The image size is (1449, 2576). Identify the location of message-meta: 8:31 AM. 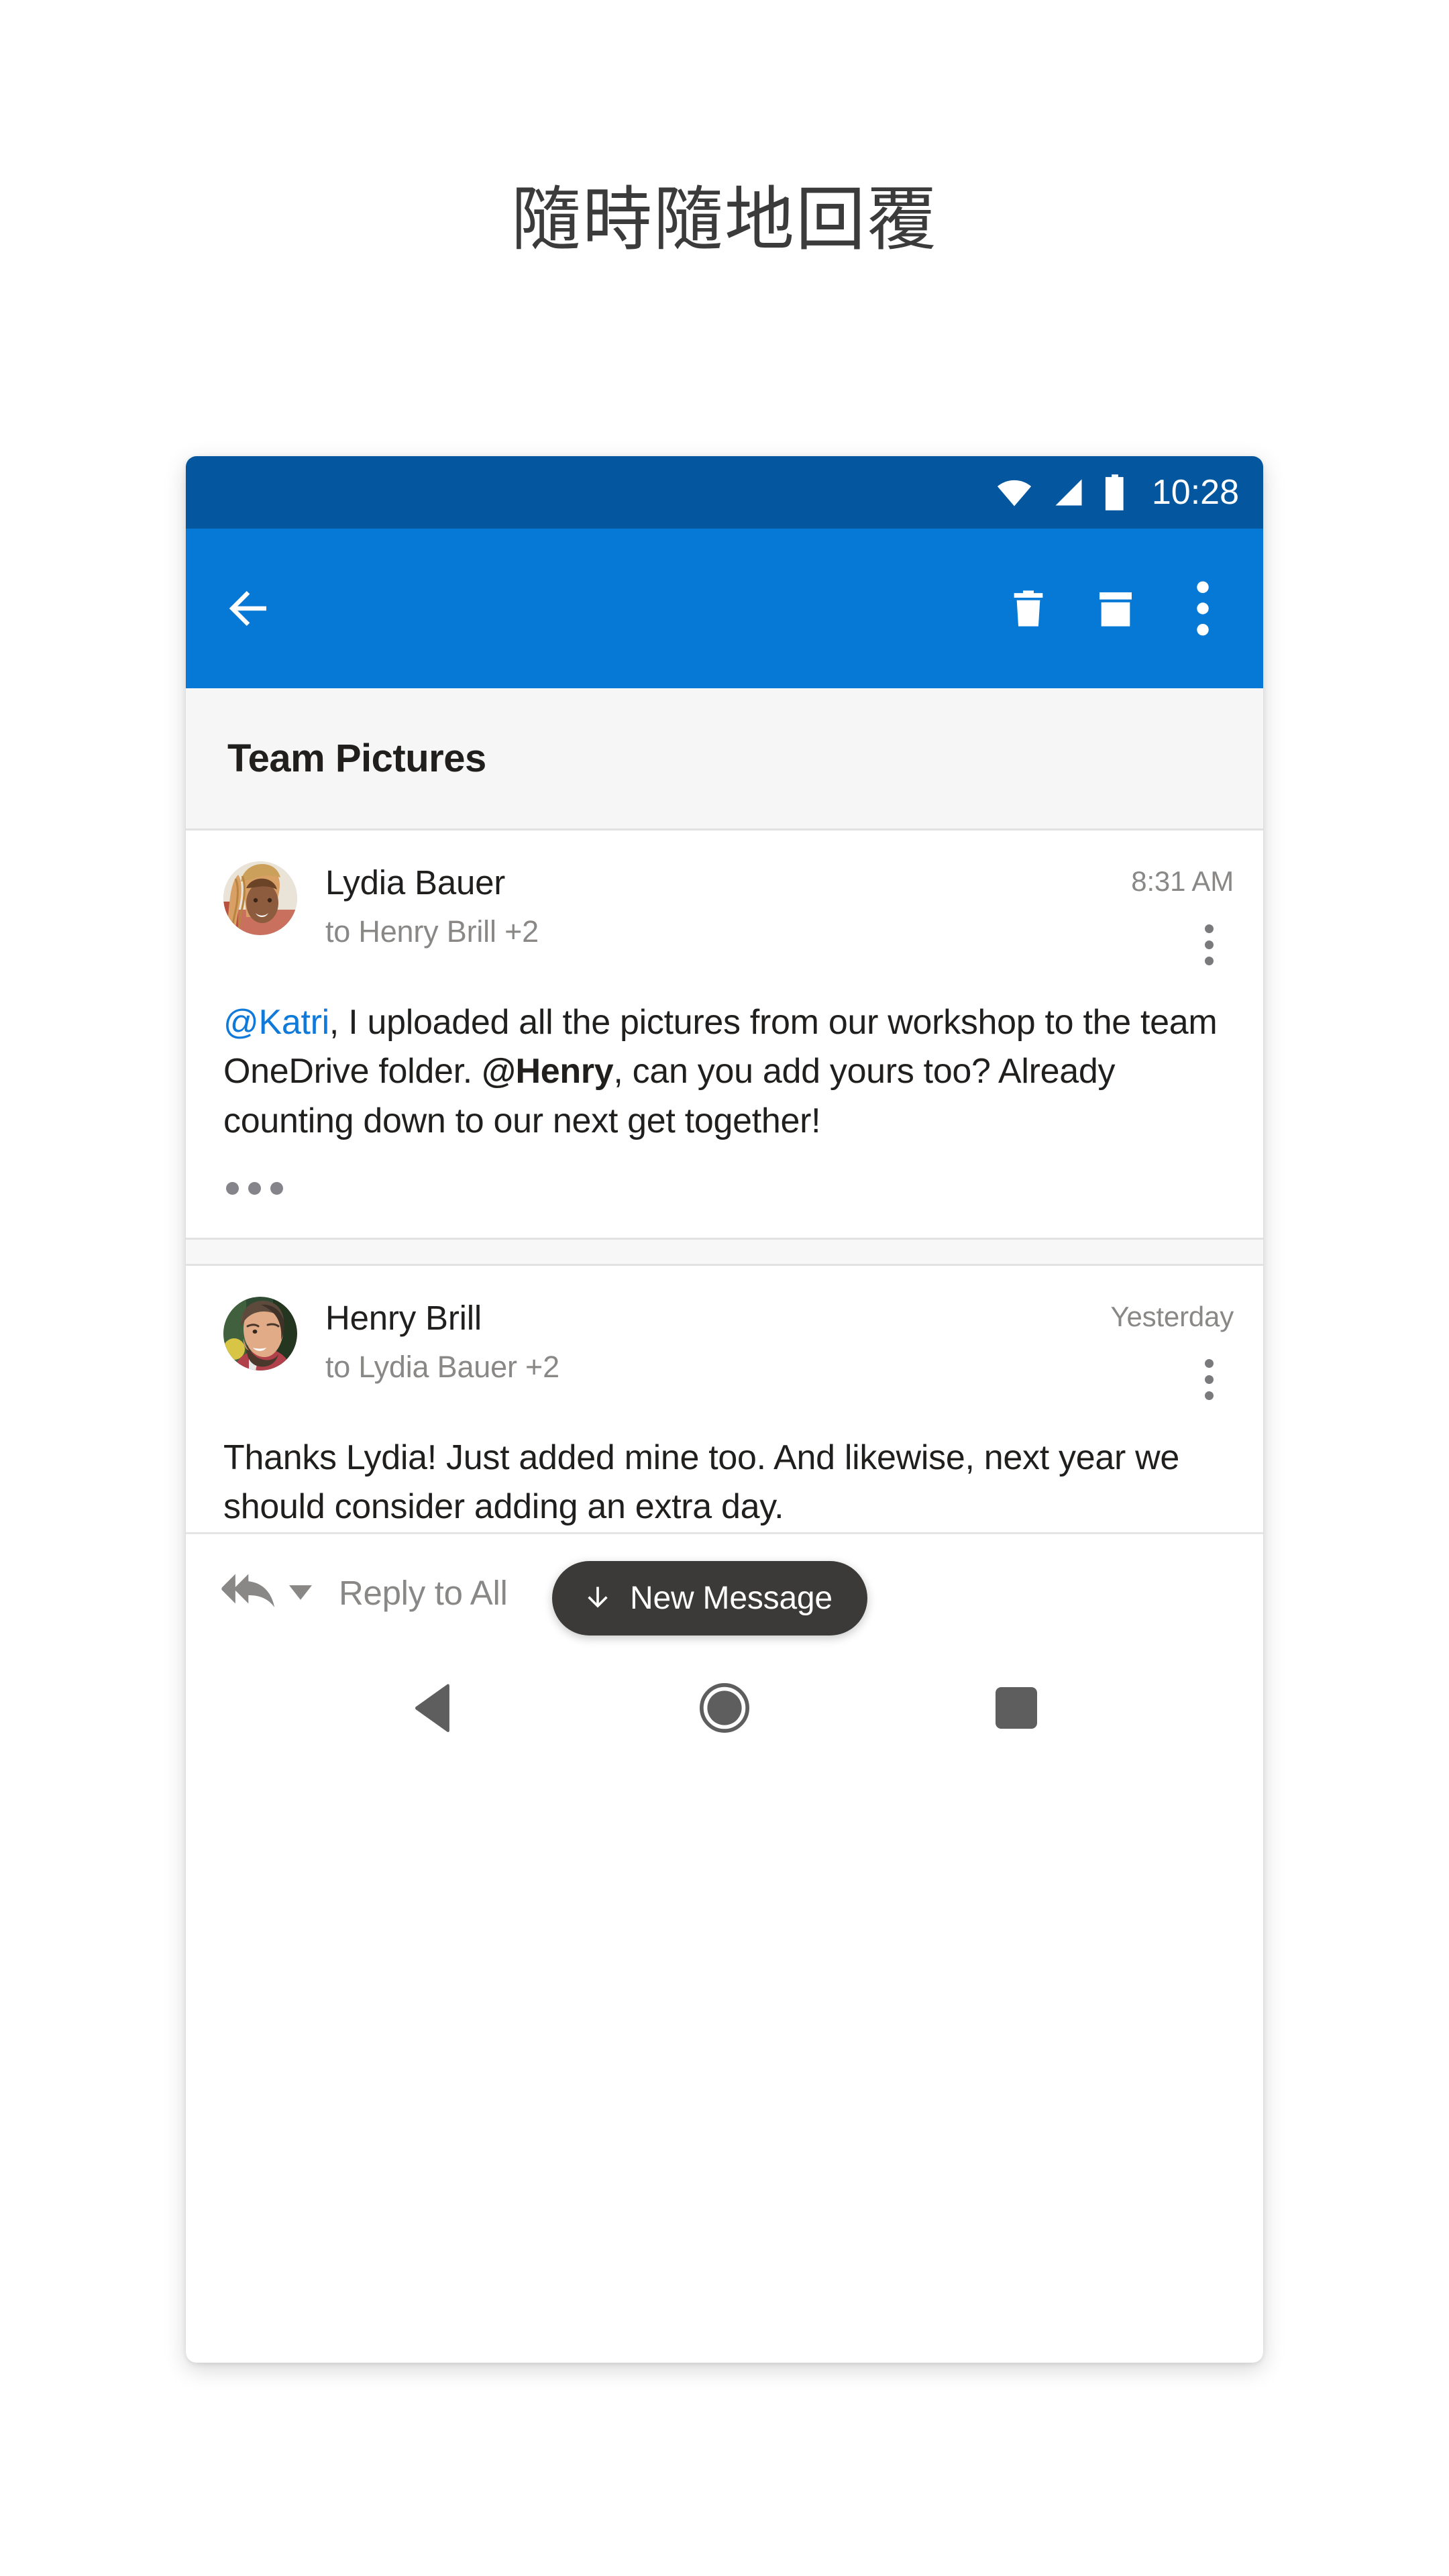
(1182, 916).